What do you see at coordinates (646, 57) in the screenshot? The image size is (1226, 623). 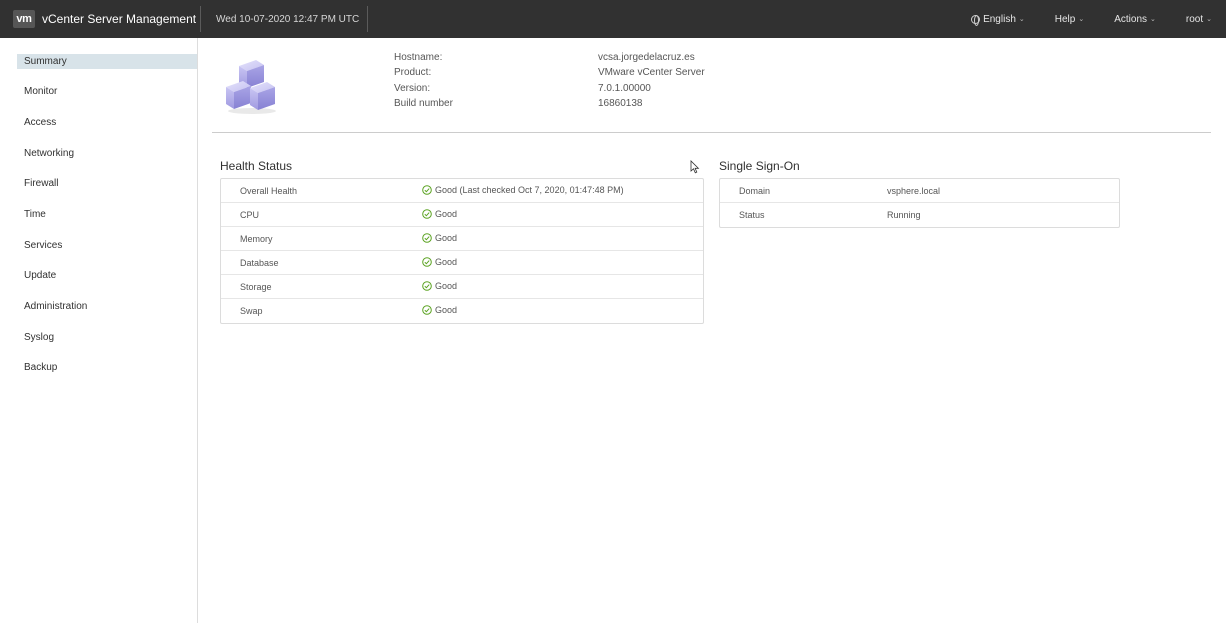 I see `hostname-value: vcsa.jorgedelacruz.es` at bounding box center [646, 57].